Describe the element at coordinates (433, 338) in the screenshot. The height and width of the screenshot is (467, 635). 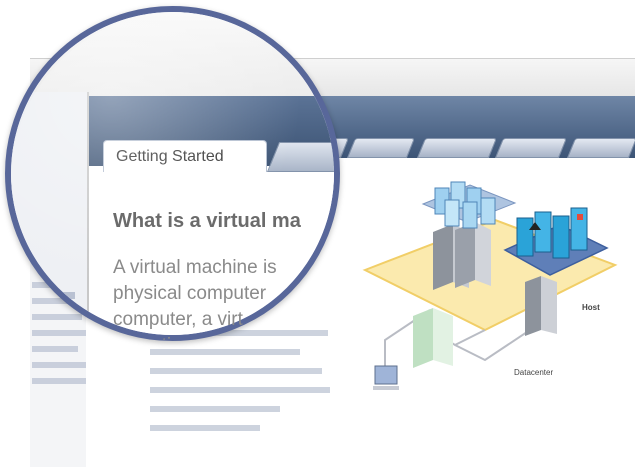
I see `management-server` at that location.